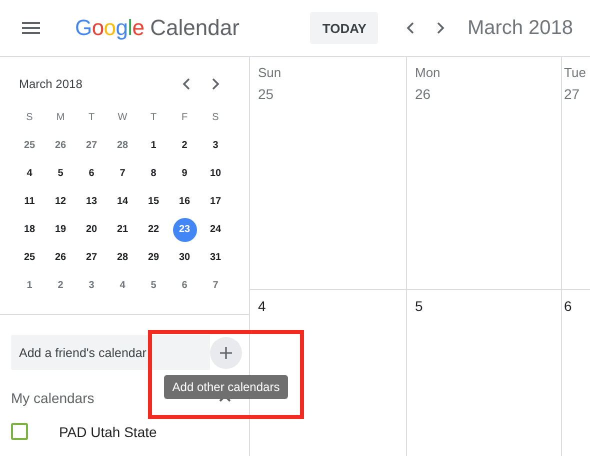  I want to click on date-number: 6, so click(568, 306).